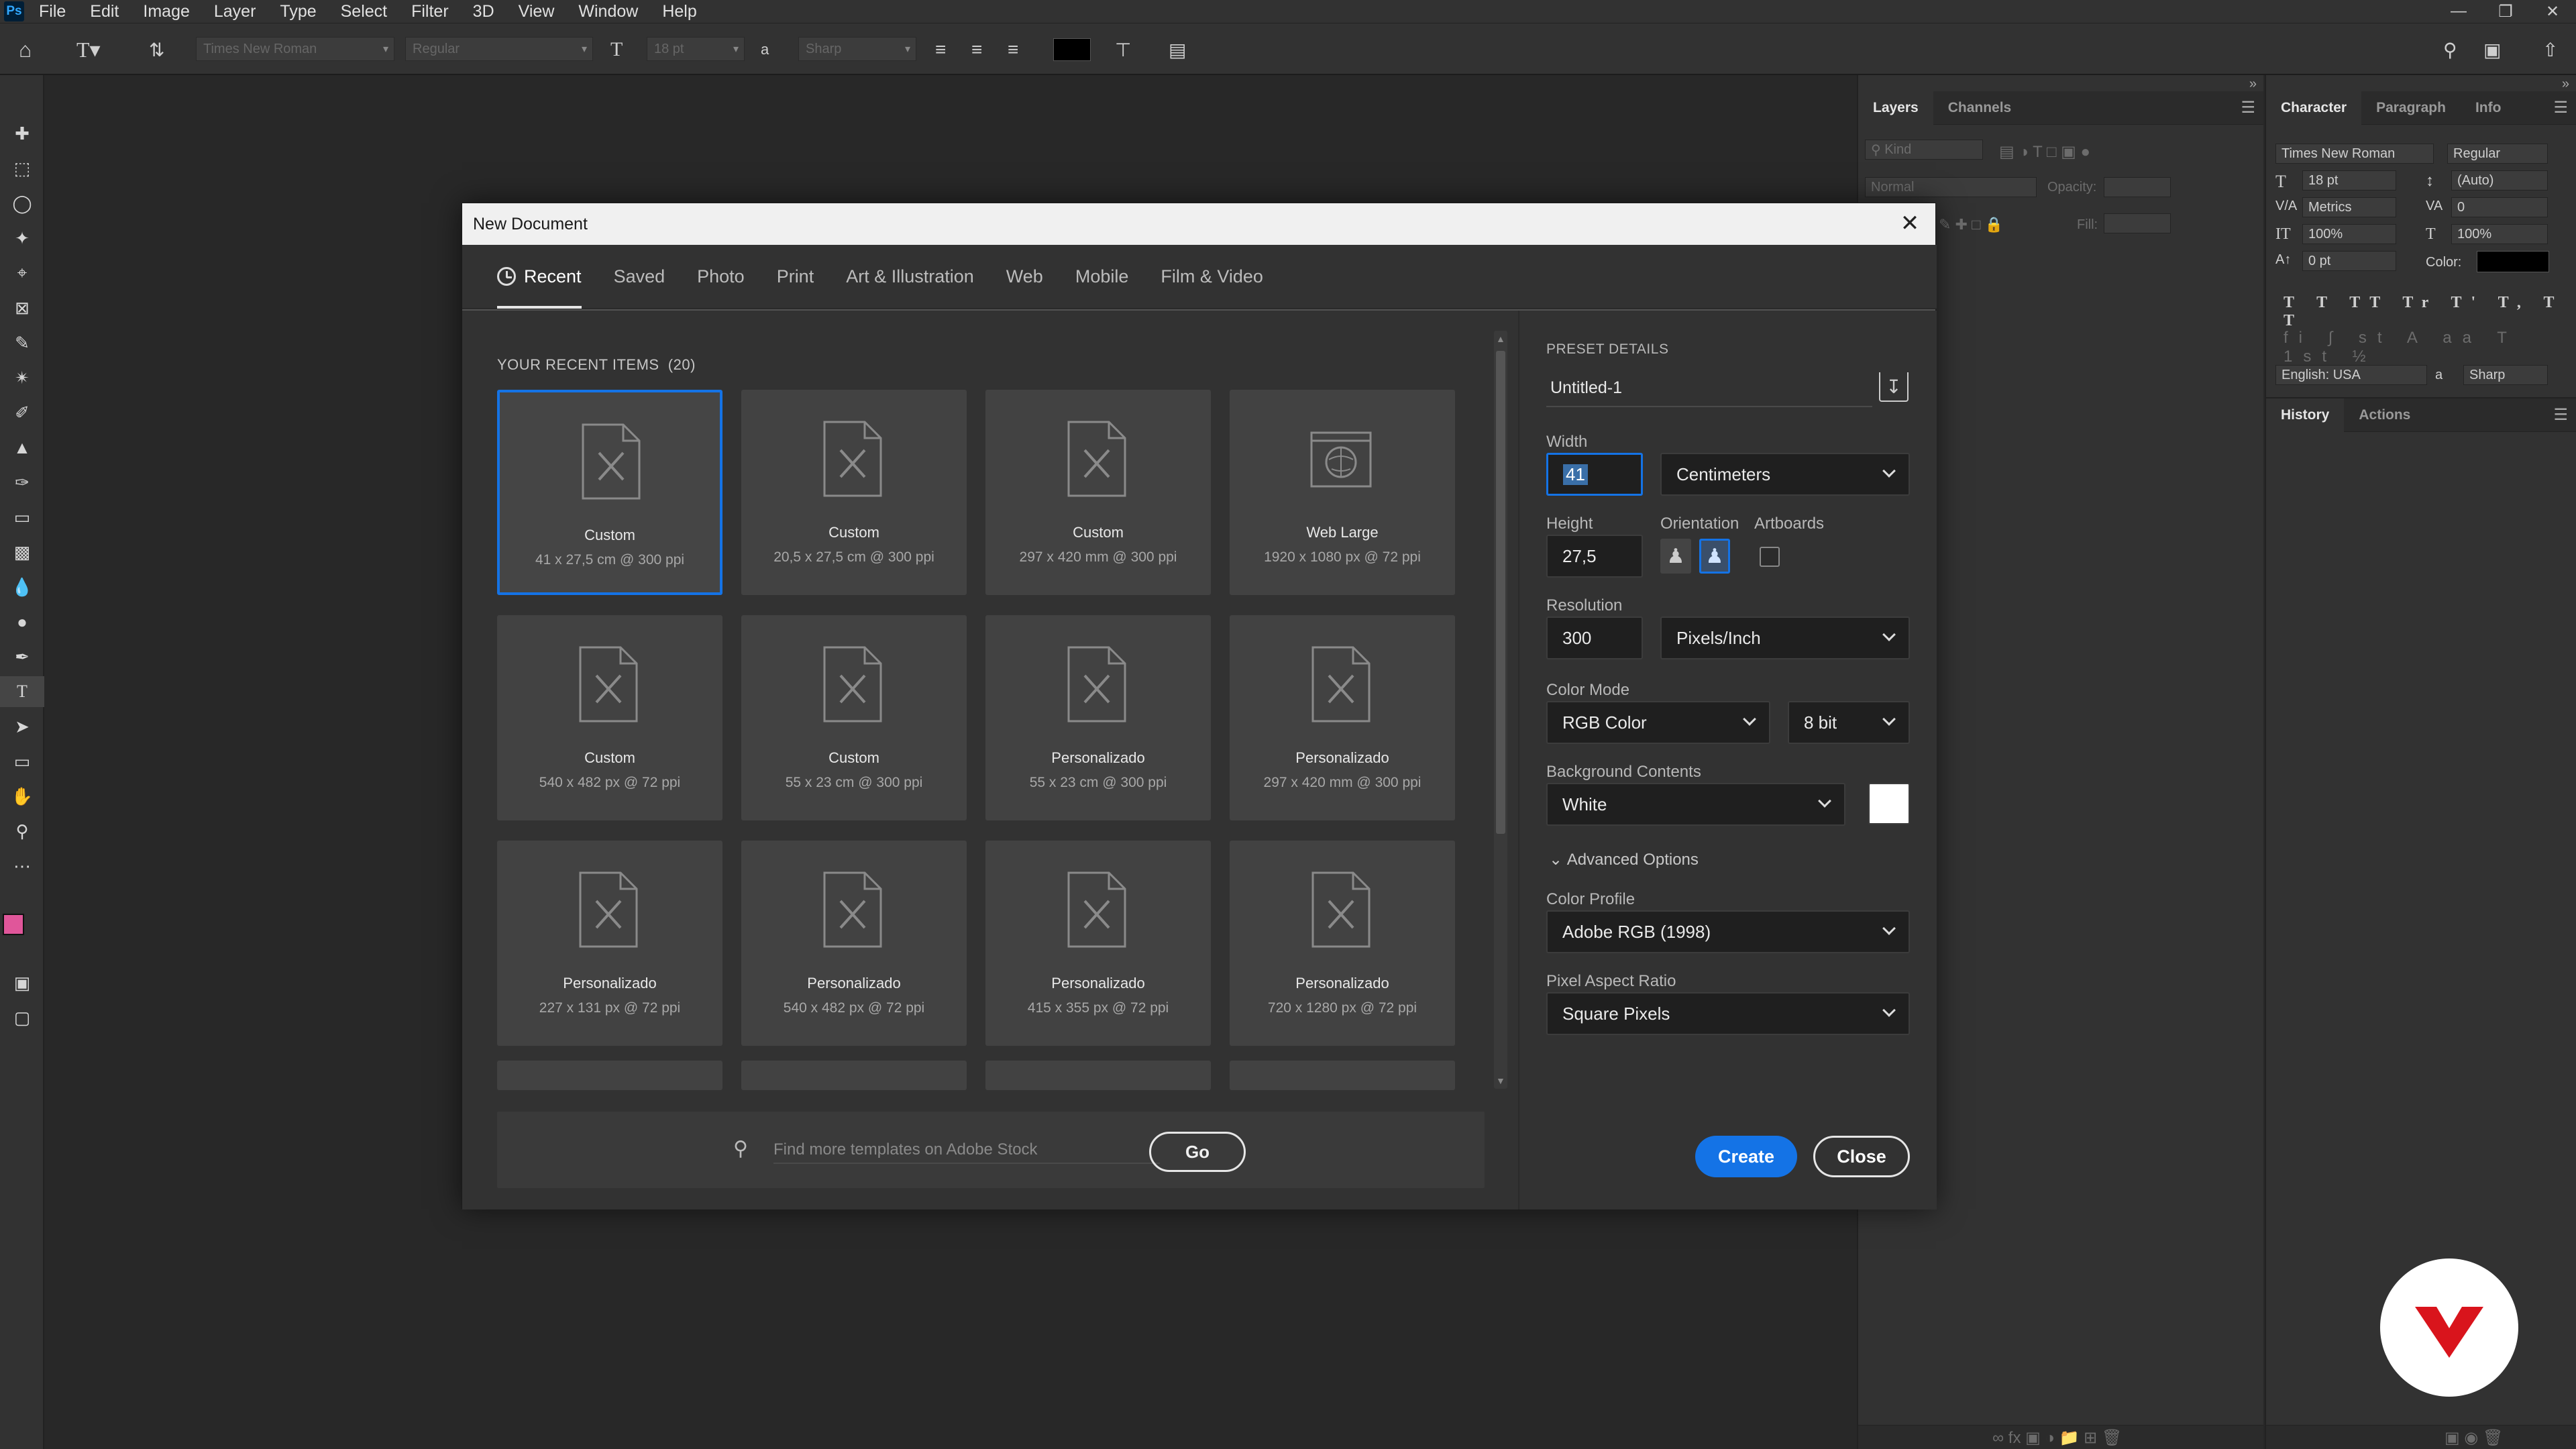 This screenshot has height=1449, width=2576. Describe the element at coordinates (966, 1150) in the screenshot. I see `stock-search-input: Find more templates on Adobe Stock` at that location.